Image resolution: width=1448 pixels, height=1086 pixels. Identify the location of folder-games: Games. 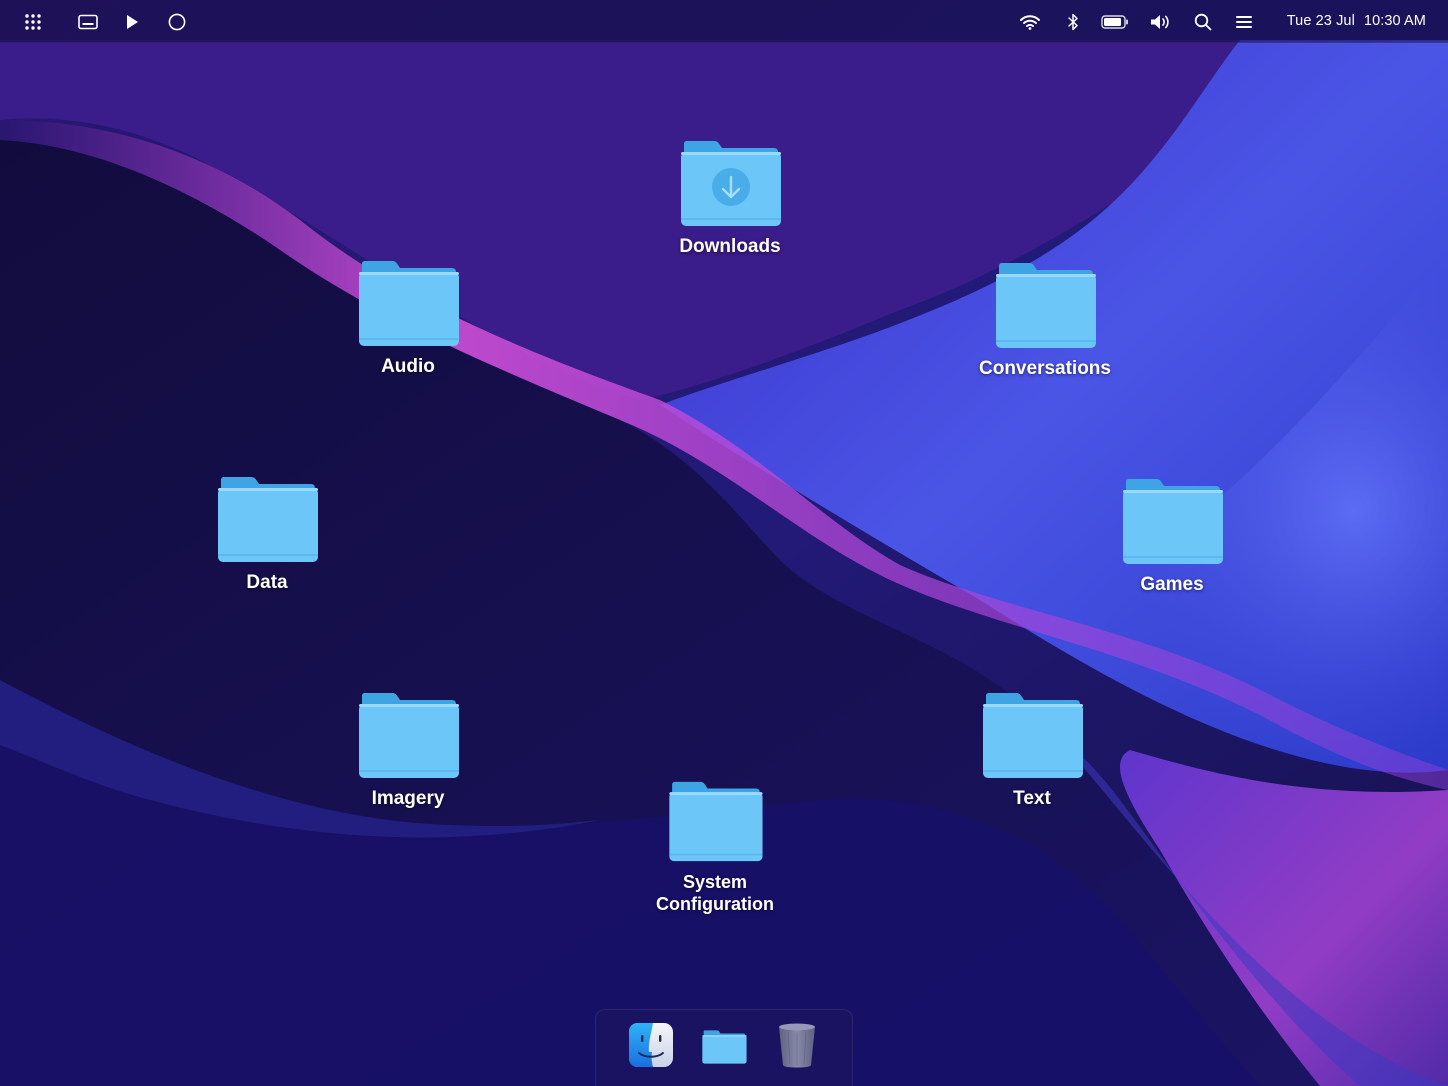
(1172, 537).